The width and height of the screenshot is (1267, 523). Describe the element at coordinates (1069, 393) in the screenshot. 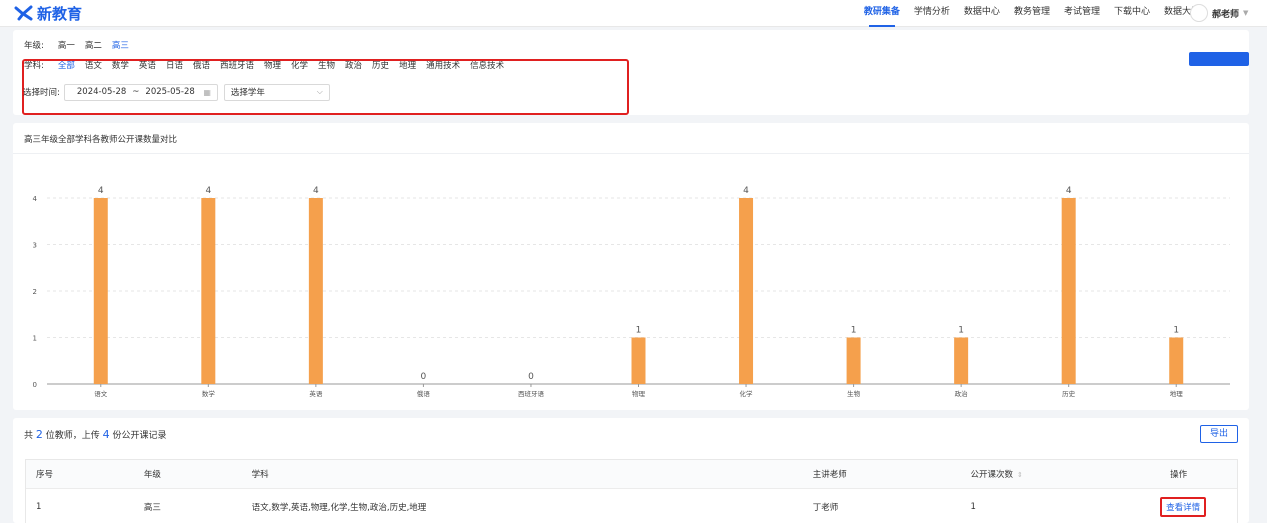

I see `x-tick-label-9: 历史` at that location.